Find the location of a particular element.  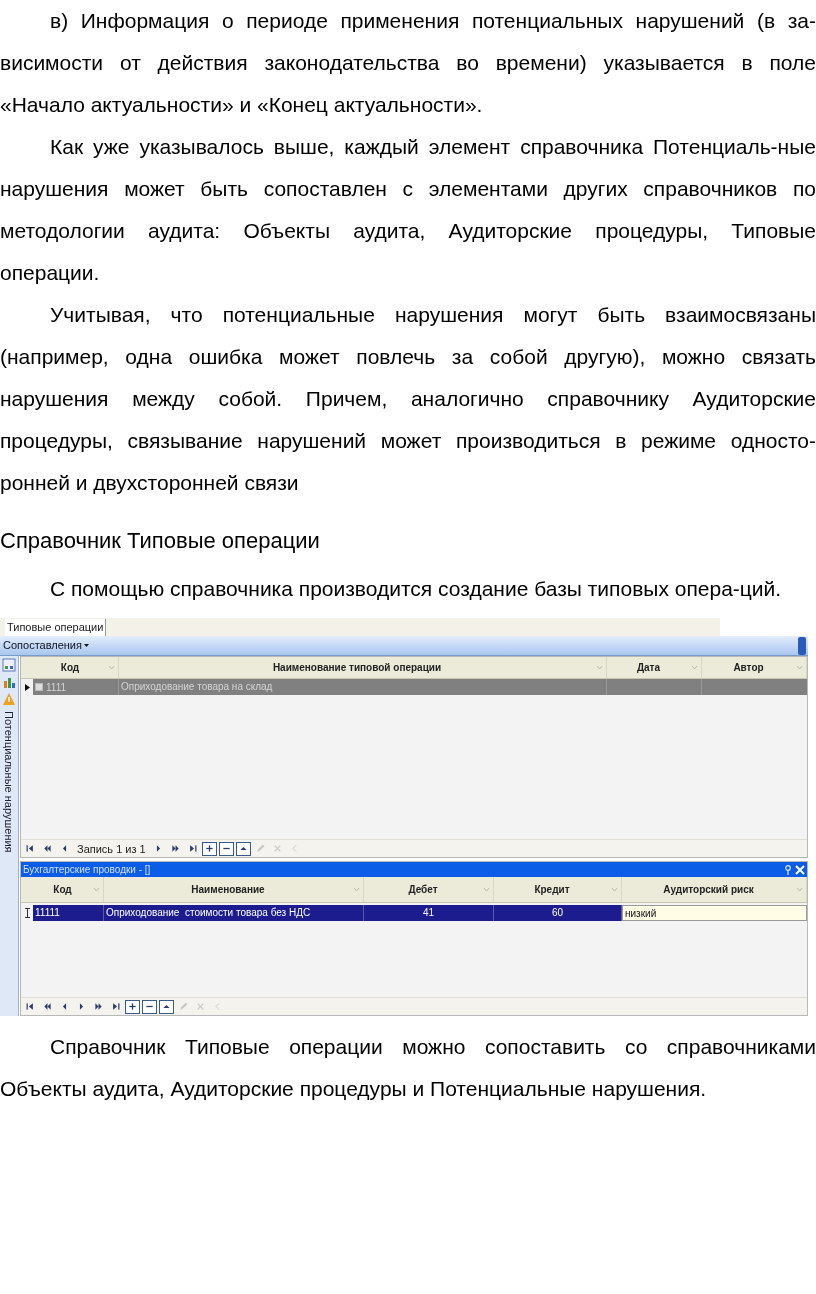

table-cell: 60 is located at coordinates (558, 913).